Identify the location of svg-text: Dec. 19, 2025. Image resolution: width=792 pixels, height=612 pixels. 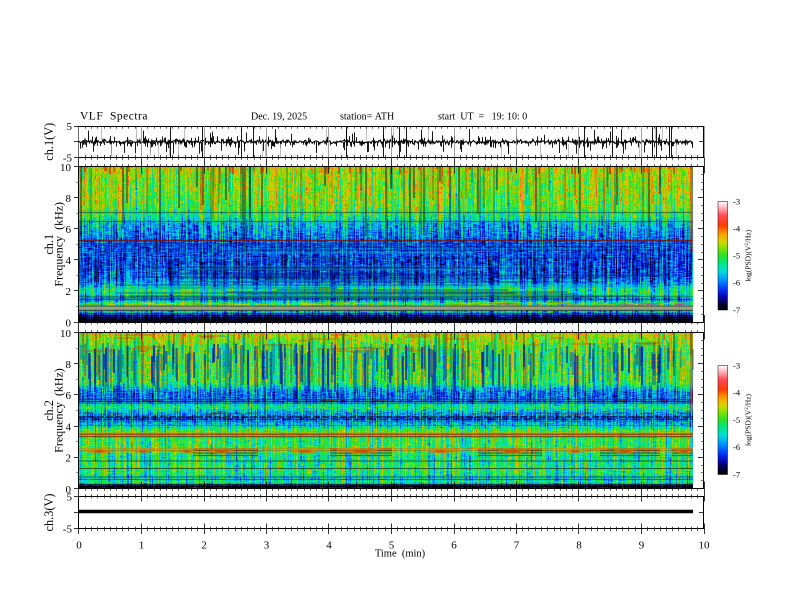
(279, 117).